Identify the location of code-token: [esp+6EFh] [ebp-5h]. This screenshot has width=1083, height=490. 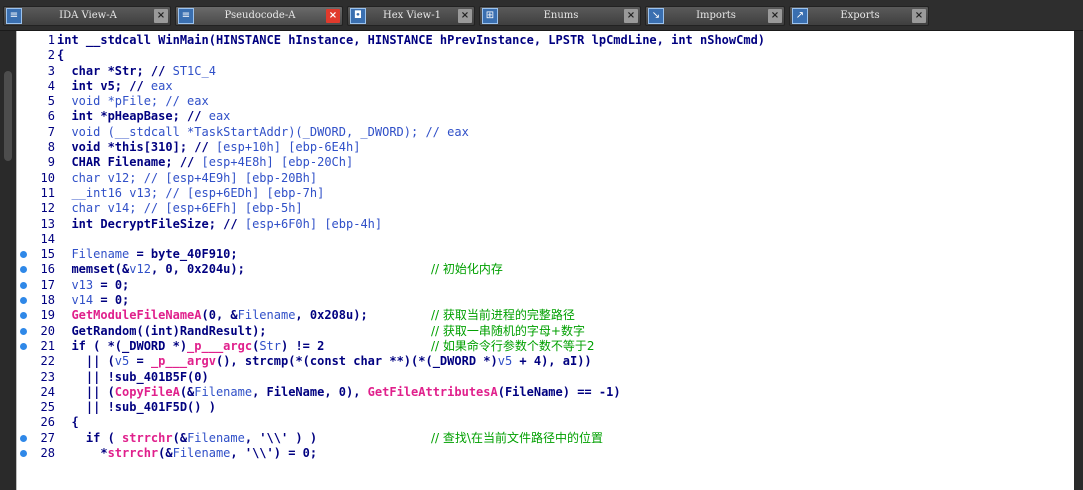
(234, 208).